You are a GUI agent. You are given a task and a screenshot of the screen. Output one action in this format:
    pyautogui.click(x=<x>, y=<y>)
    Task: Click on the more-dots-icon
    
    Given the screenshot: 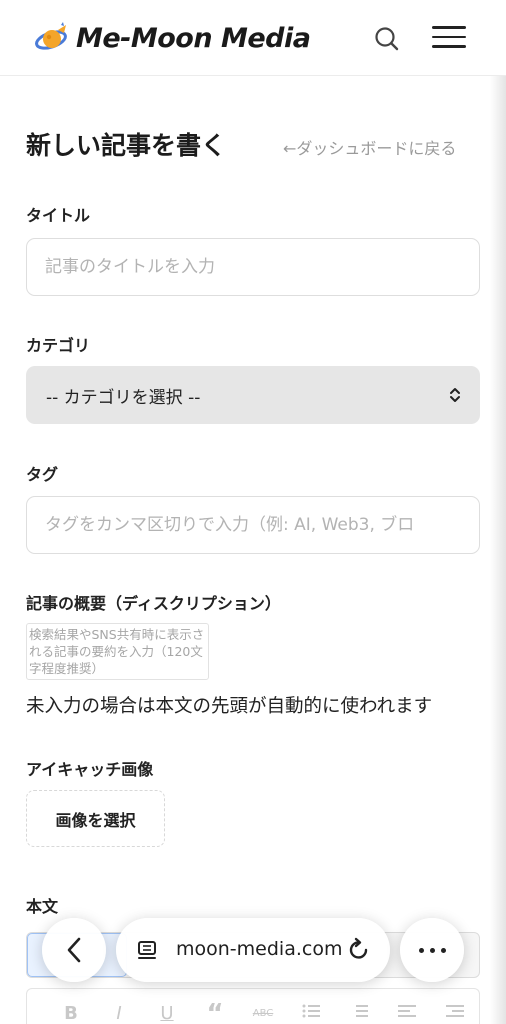 What is the action you would take?
    pyautogui.click(x=432, y=950)
    